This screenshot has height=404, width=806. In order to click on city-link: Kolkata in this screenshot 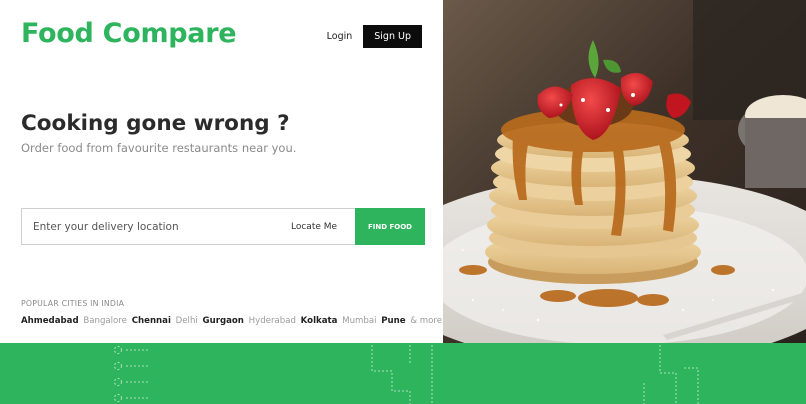, I will do `click(319, 321)`.